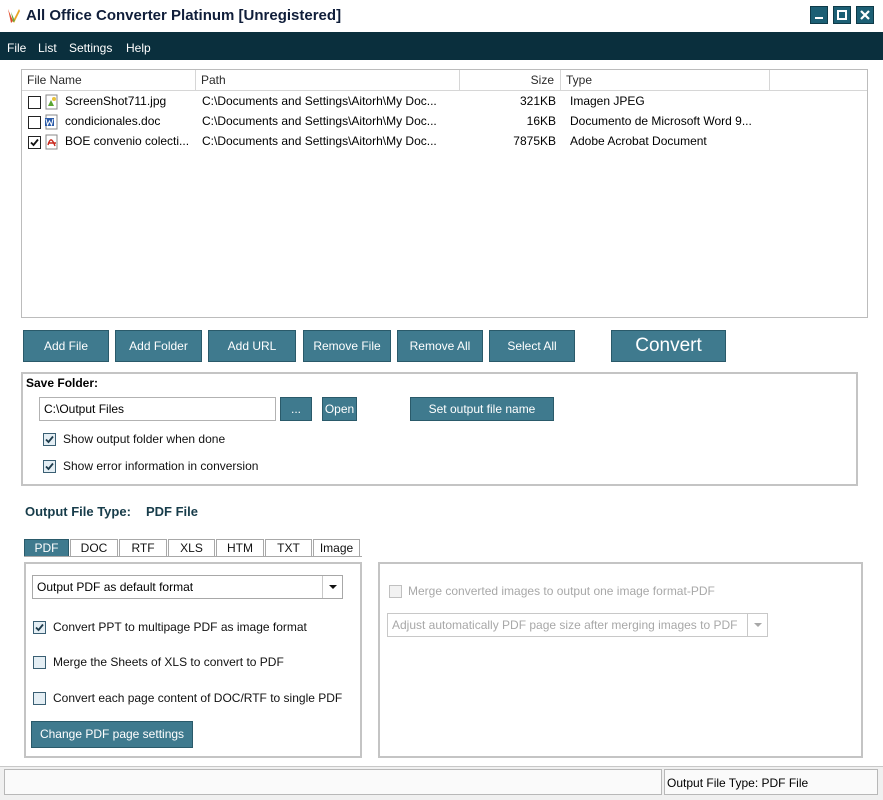  I want to click on maximize-icon, so click(842, 15).